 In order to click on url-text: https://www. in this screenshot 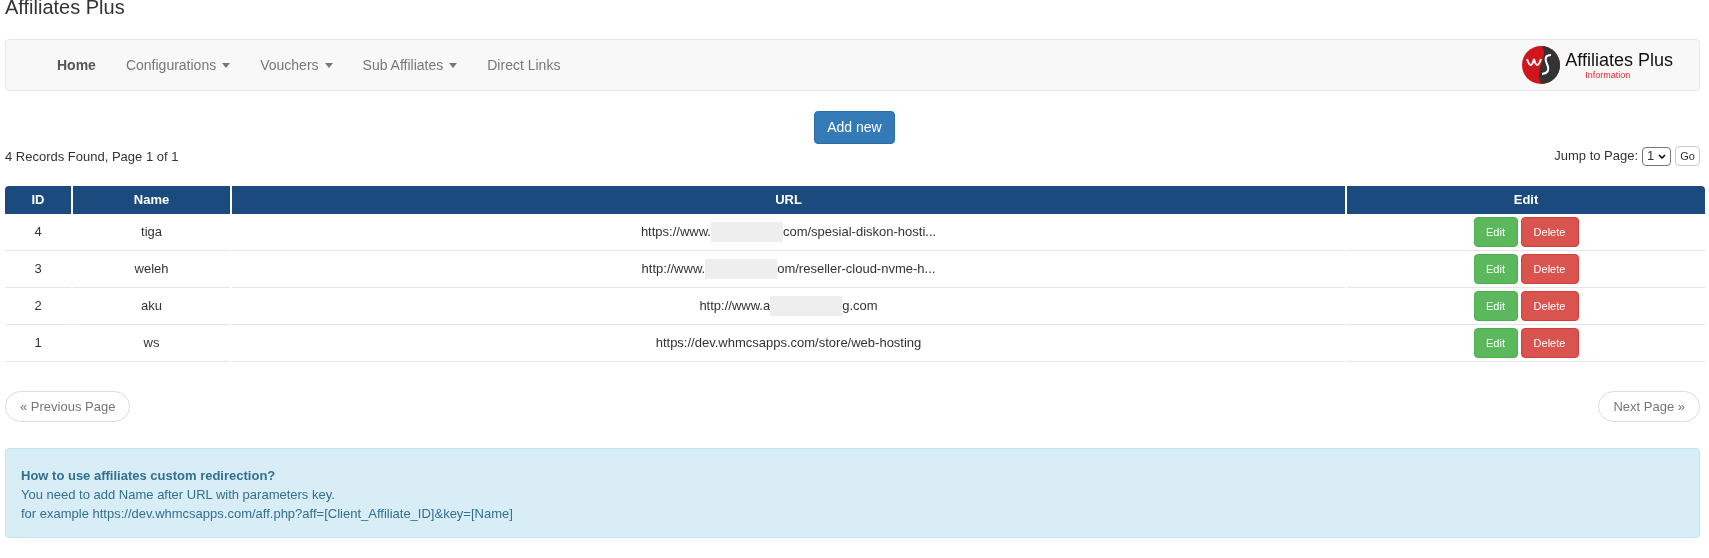, I will do `click(675, 232)`.